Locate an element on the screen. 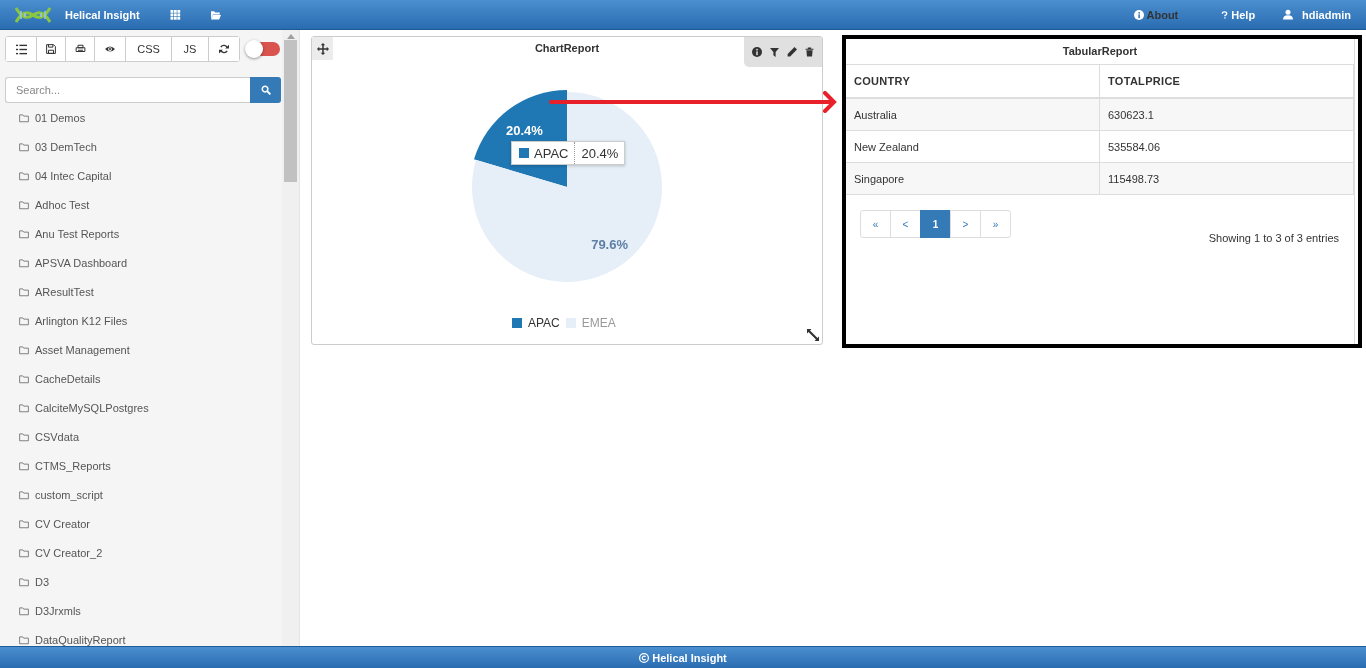  pencil-icon is located at coordinates (792, 52).